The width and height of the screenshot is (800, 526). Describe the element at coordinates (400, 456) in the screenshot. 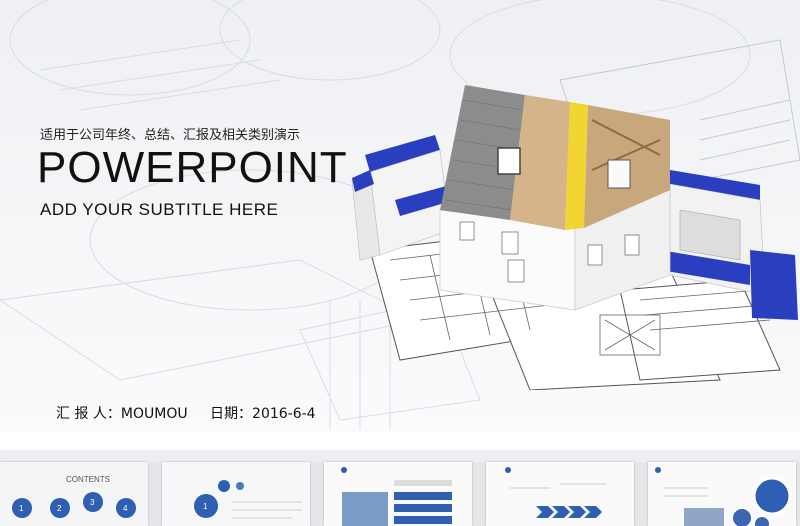

I see `strip-divider` at that location.